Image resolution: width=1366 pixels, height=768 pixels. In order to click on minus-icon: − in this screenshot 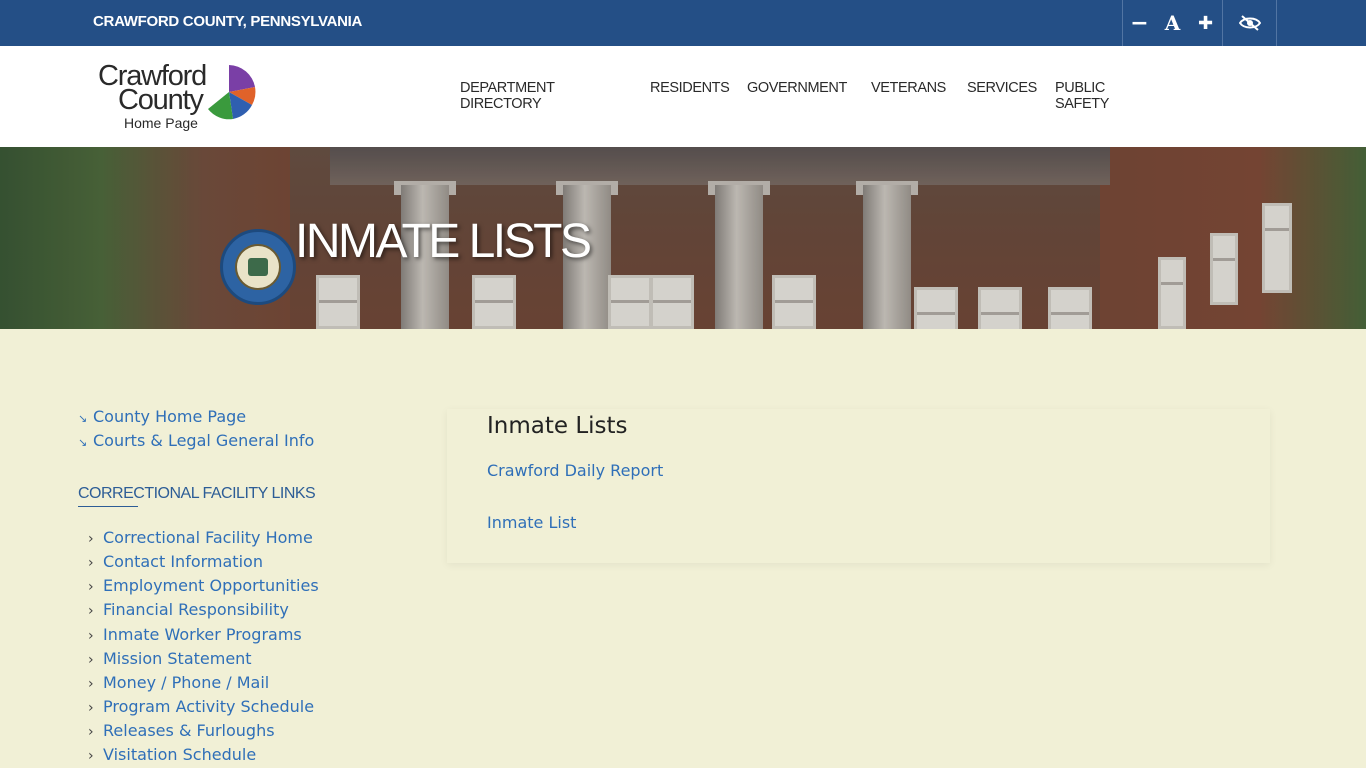, I will do `click(1139, 23)`.